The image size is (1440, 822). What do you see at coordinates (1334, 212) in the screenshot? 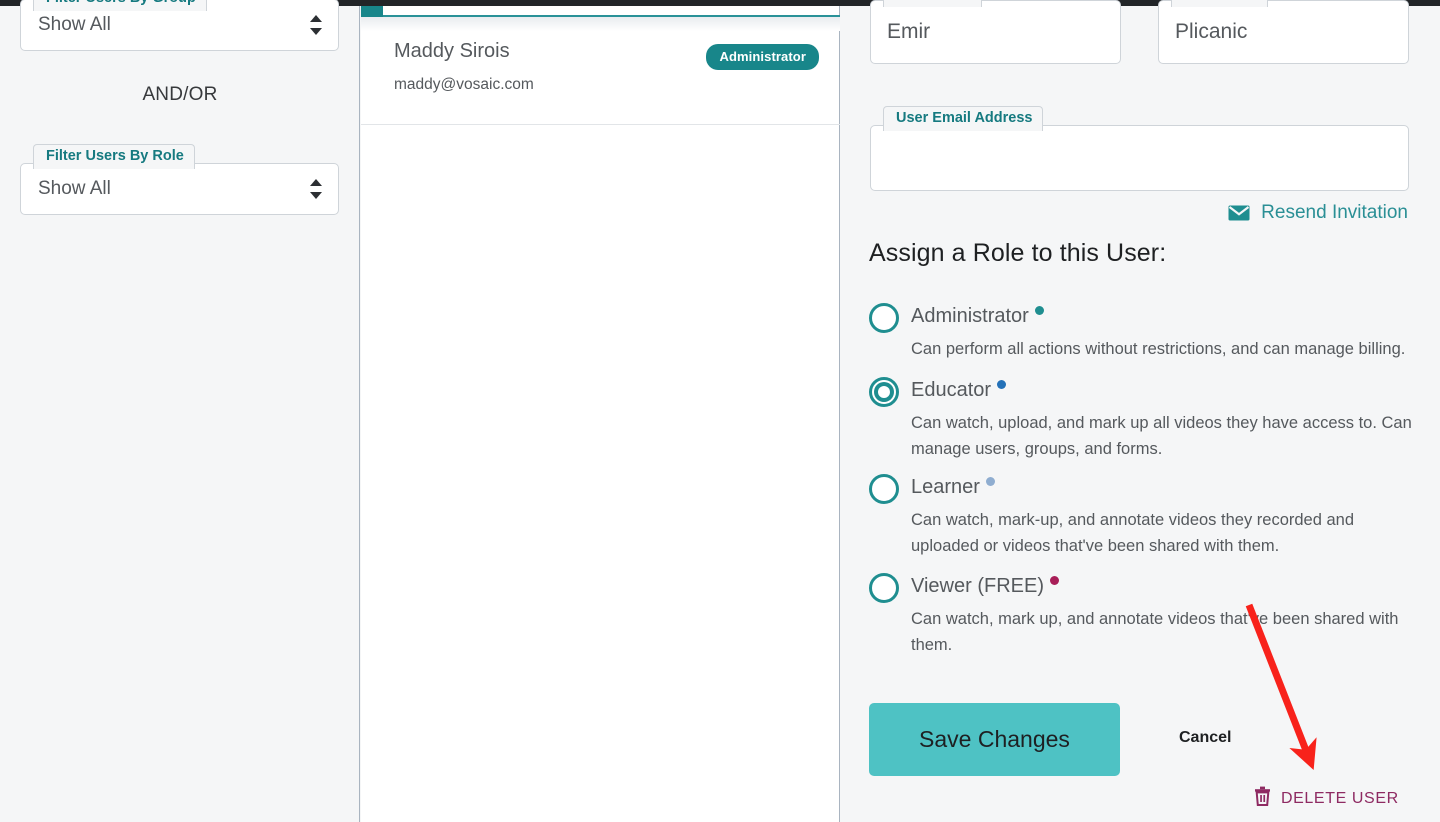
I see `resend-invitation-label: Resend Invitation` at bounding box center [1334, 212].